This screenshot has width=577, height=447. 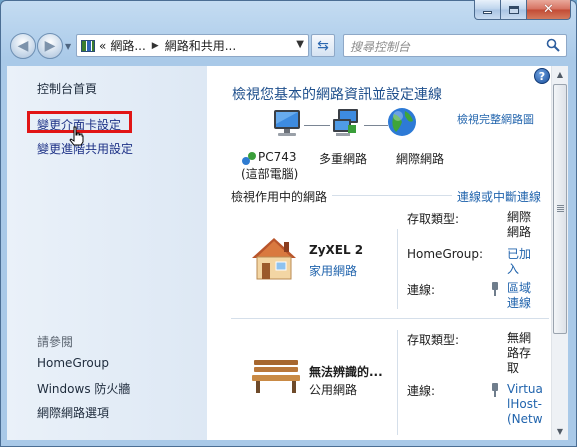 What do you see at coordinates (519, 224) in the screenshot?
I see `access-type-value: 網際網路` at bounding box center [519, 224].